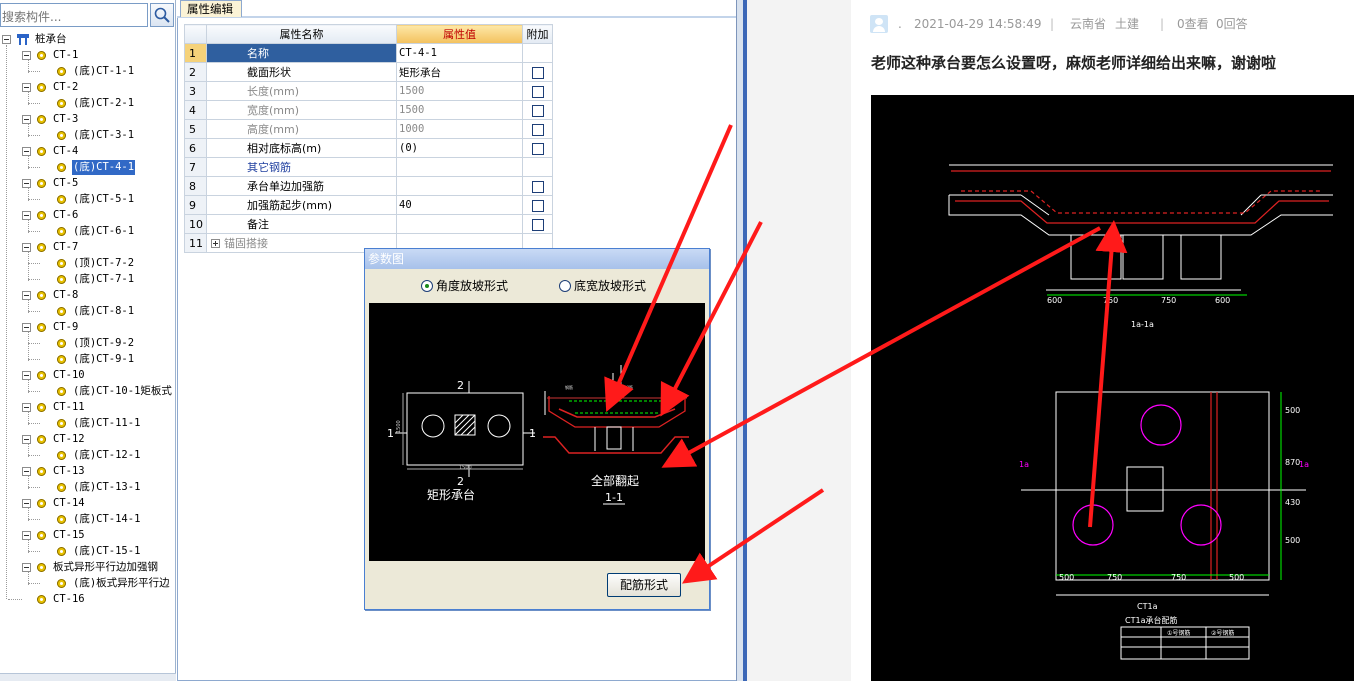 The height and width of the screenshot is (681, 1354). I want to click on component-icon, so click(61, 231).